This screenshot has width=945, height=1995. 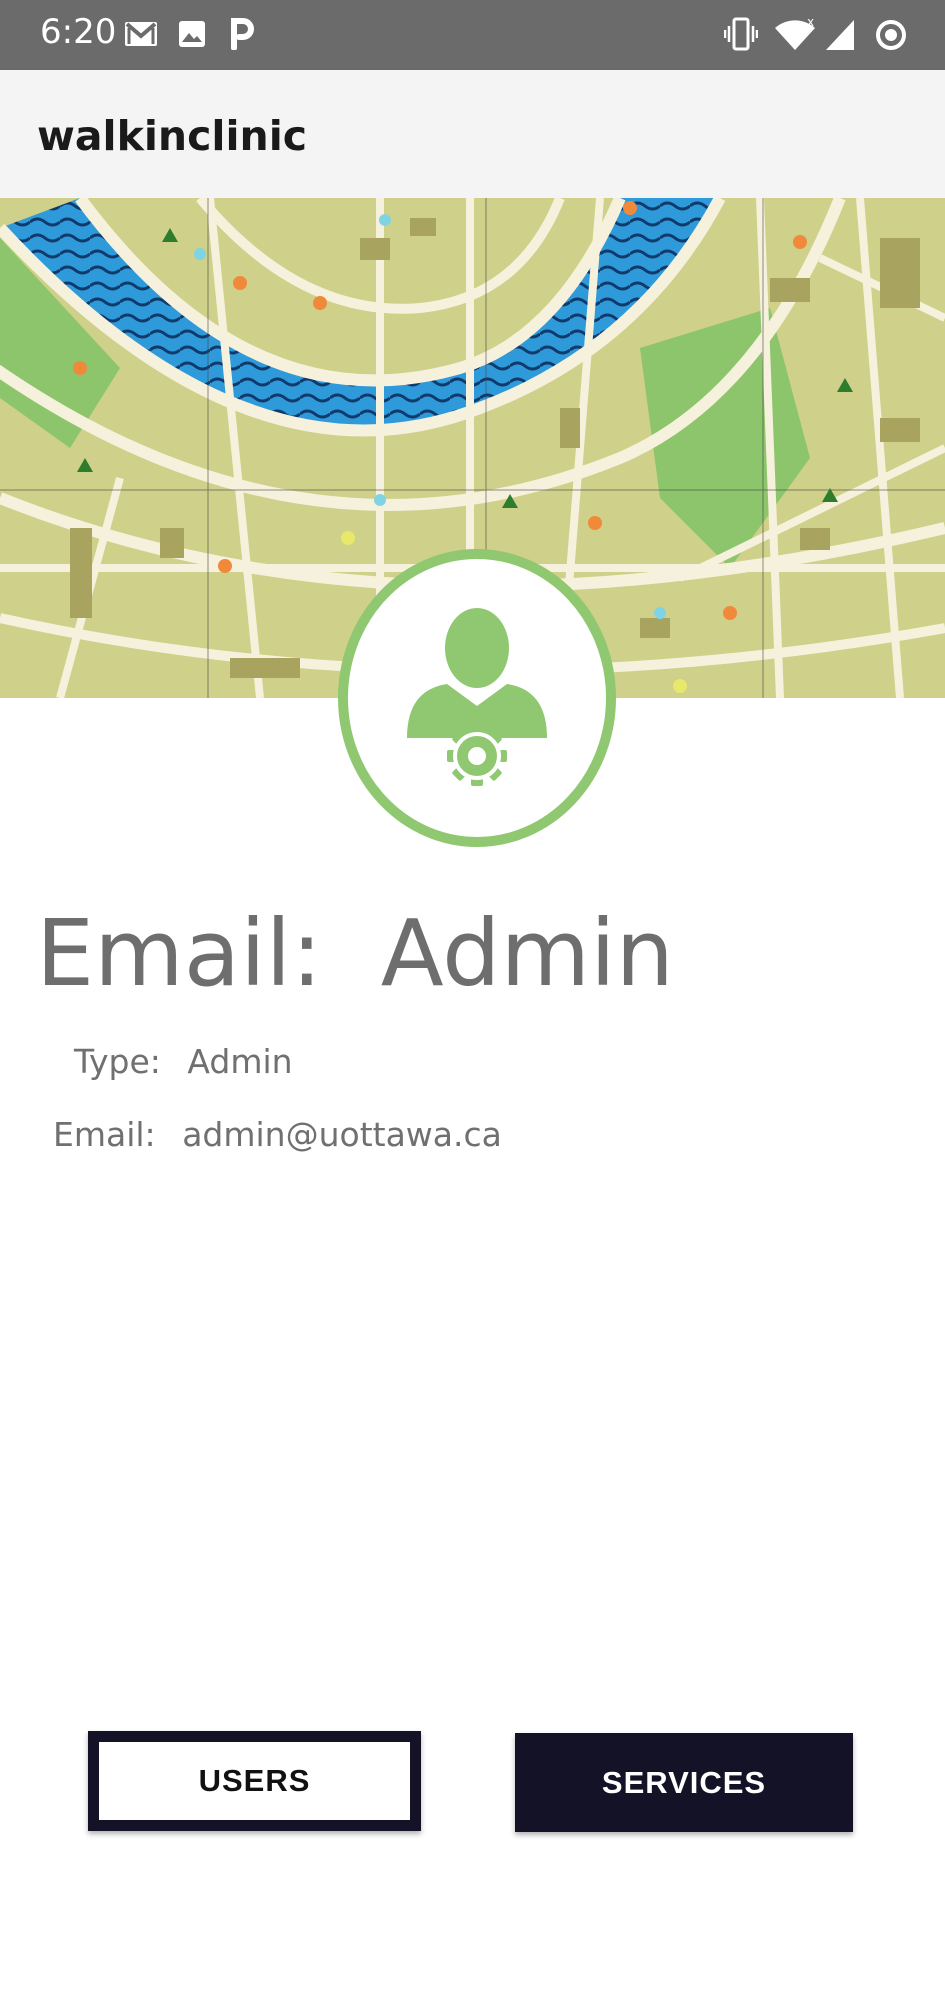 What do you see at coordinates (179, 953) in the screenshot?
I see `heading-label: Email:` at bounding box center [179, 953].